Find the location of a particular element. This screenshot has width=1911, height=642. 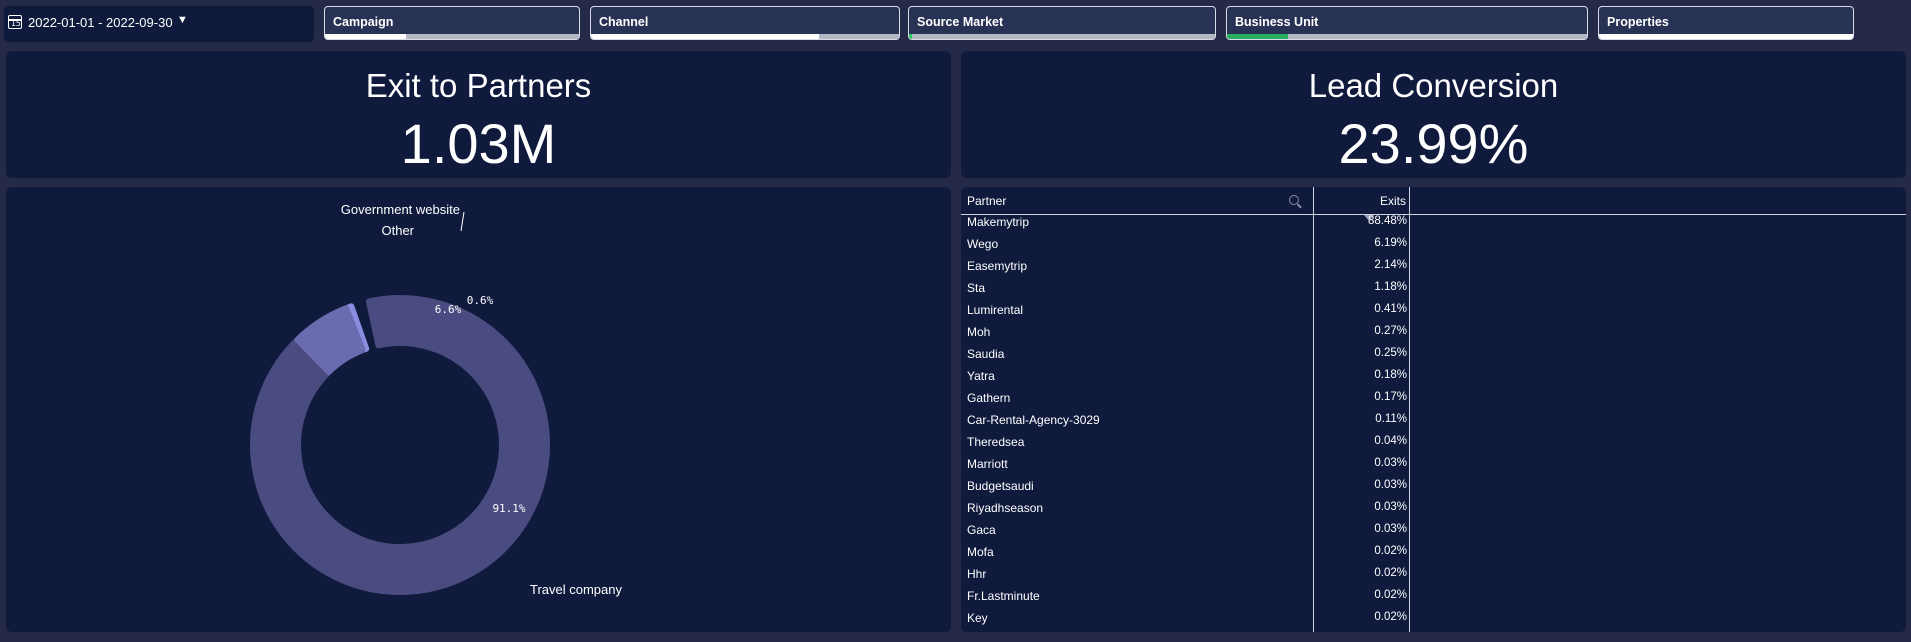

exits-cell: 0.04% is located at coordinates (1390, 441).